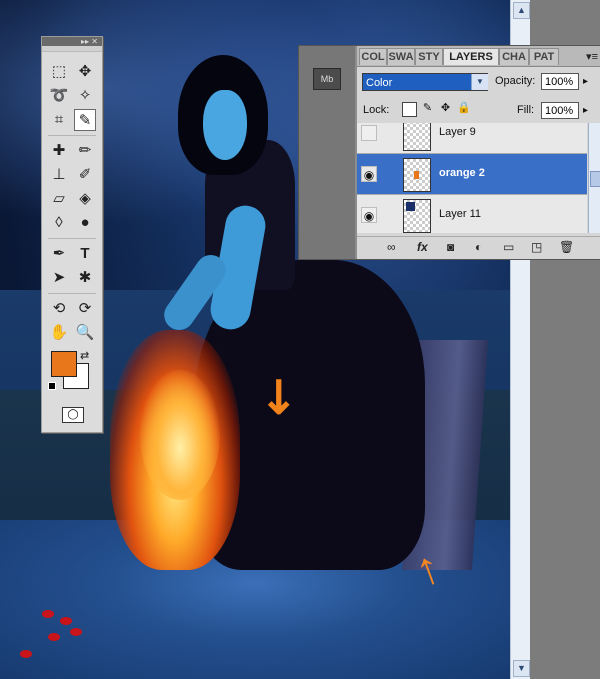 The width and height of the screenshot is (600, 679). I want to click on healing-brush-tool-icon: ✚, so click(59, 151).